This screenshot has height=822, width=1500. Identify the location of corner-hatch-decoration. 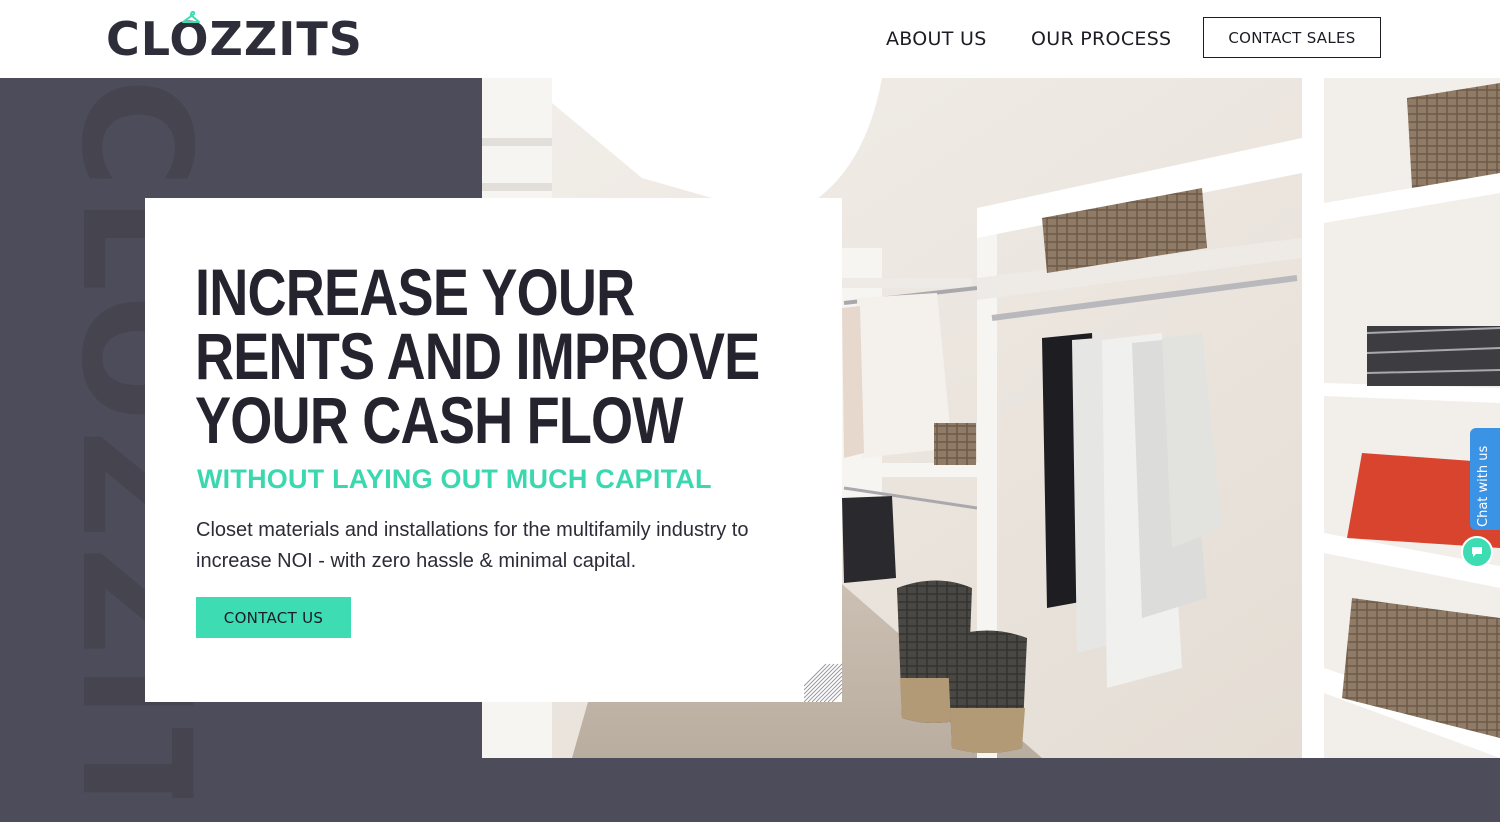
(823, 682).